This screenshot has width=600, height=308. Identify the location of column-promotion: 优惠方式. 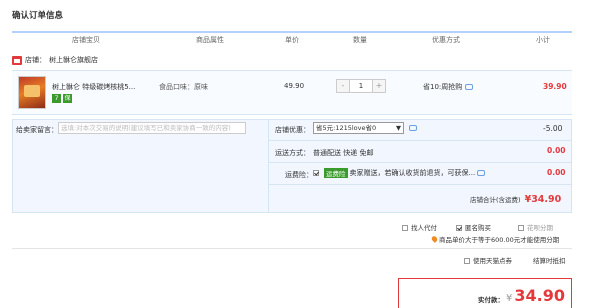
(446, 40).